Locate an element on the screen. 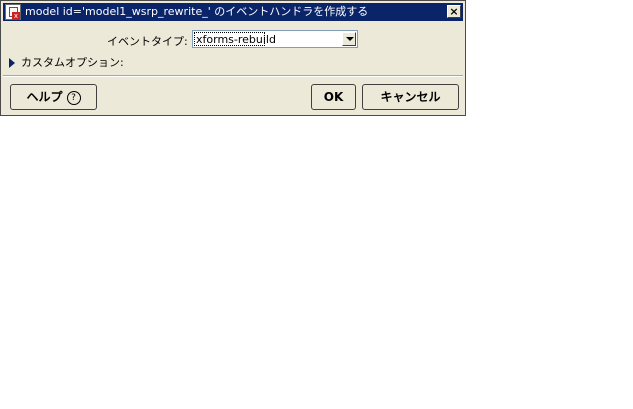 Image resolution: width=633 pixels, height=409 pixels. app-icon: x is located at coordinates (13, 12).